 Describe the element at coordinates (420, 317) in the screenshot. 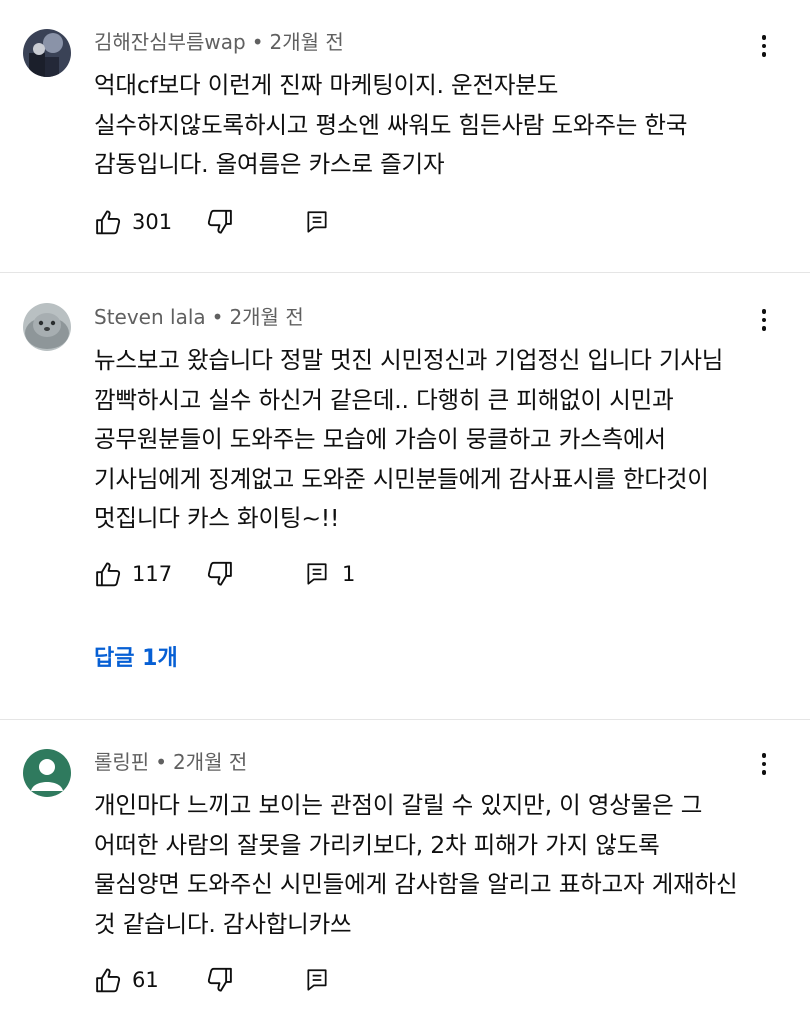

I see `comment-meta: Steven lala • 2개월 전` at that location.